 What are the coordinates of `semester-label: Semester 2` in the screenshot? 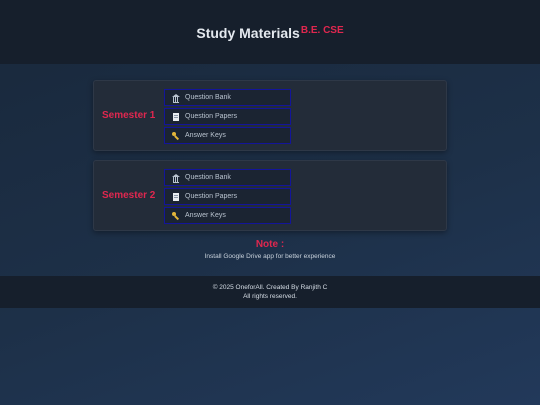 It's located at (129, 195).